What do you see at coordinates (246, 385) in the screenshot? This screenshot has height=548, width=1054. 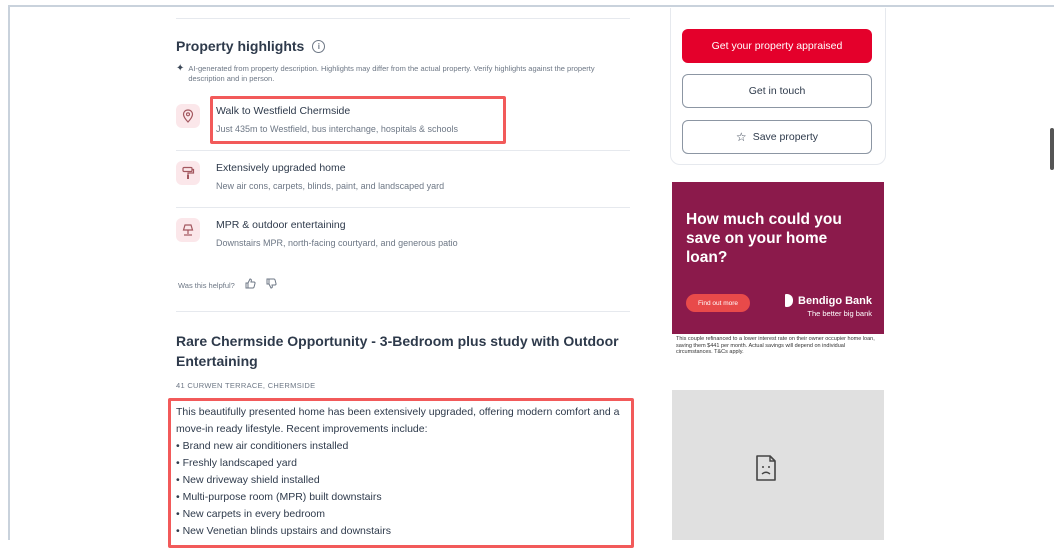 I see `listing-address: 41 CURWEN TERRACE, CHERMSIDE` at bounding box center [246, 385].